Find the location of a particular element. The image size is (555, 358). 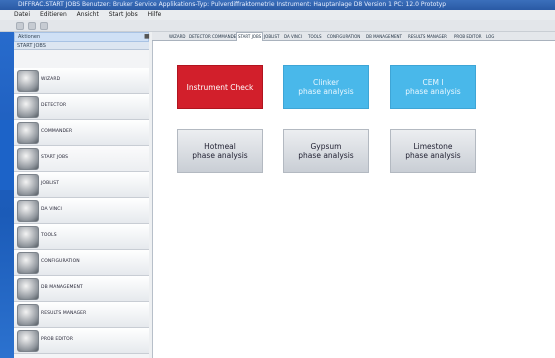

sidebar-item-commander: COMMANDER is located at coordinates (81, 133).